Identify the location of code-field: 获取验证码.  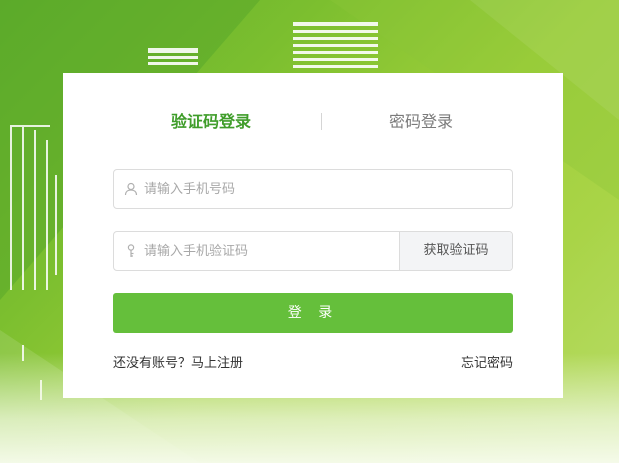
(313, 251).